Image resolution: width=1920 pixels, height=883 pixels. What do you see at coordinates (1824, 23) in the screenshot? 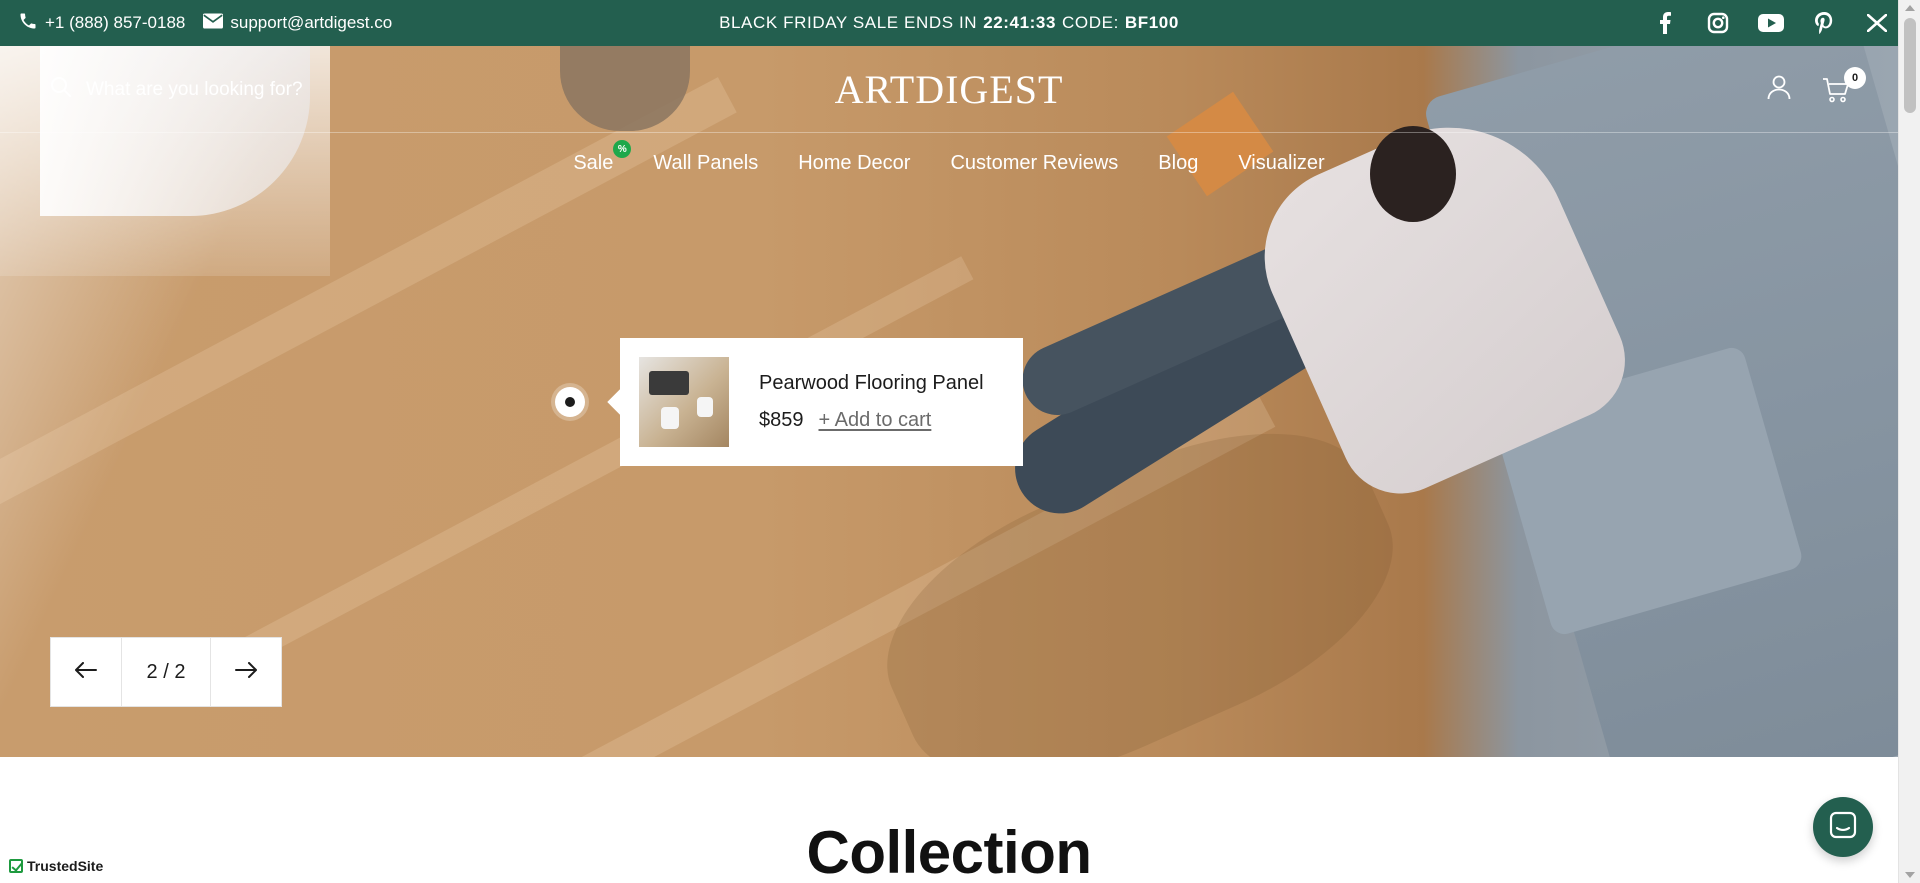
I see `pinterest-icon` at bounding box center [1824, 23].